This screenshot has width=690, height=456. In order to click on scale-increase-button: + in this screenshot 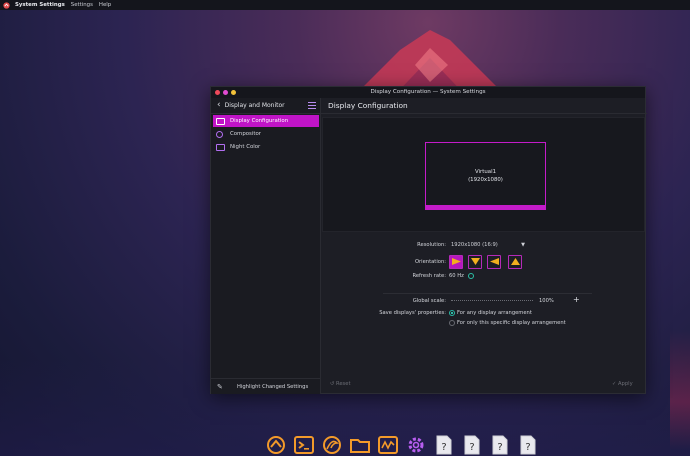, I will do `click(576, 299)`.